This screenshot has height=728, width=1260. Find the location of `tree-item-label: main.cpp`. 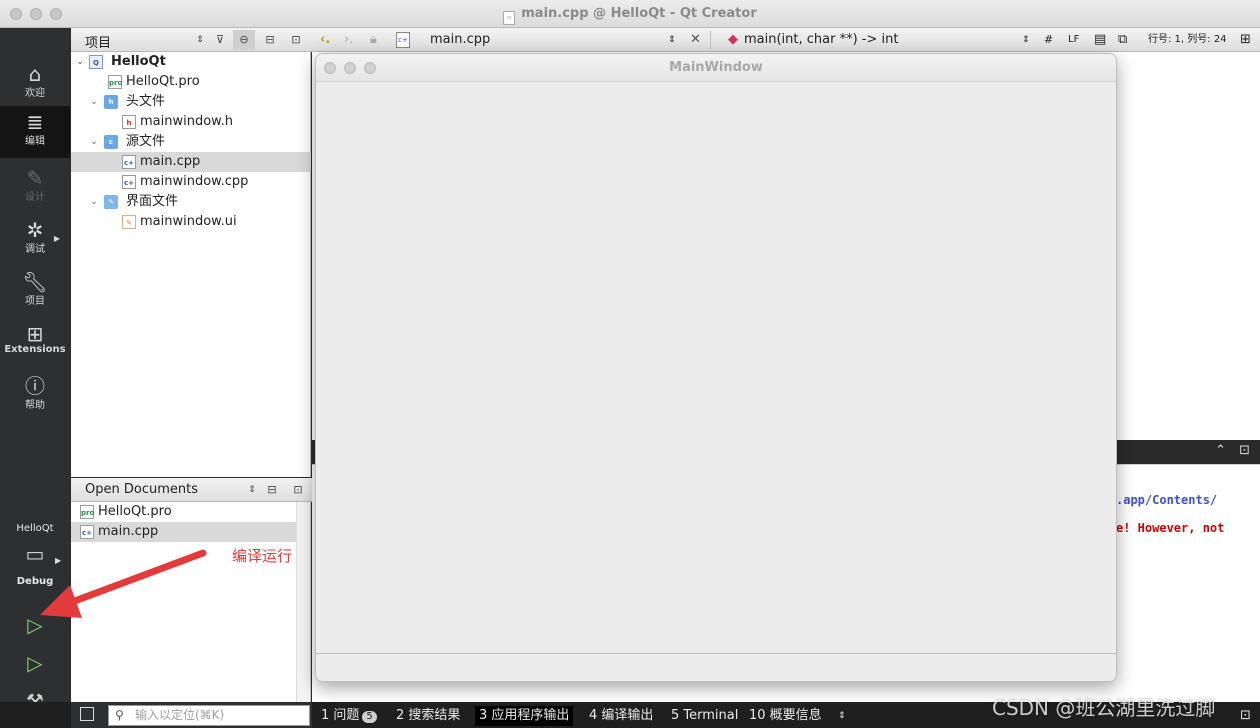

tree-item-label: main.cpp is located at coordinates (170, 161).